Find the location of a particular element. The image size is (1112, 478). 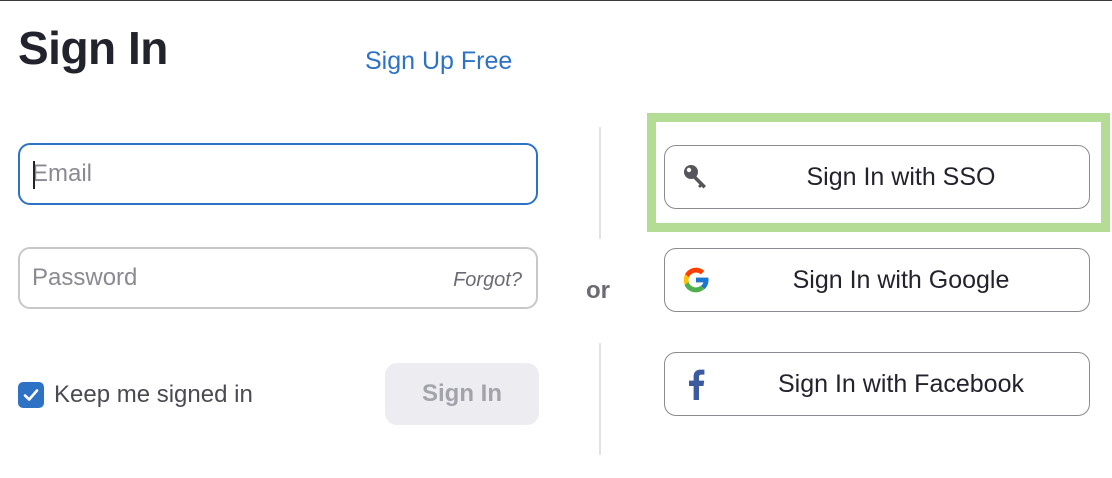

email-input is located at coordinates (222, 174).